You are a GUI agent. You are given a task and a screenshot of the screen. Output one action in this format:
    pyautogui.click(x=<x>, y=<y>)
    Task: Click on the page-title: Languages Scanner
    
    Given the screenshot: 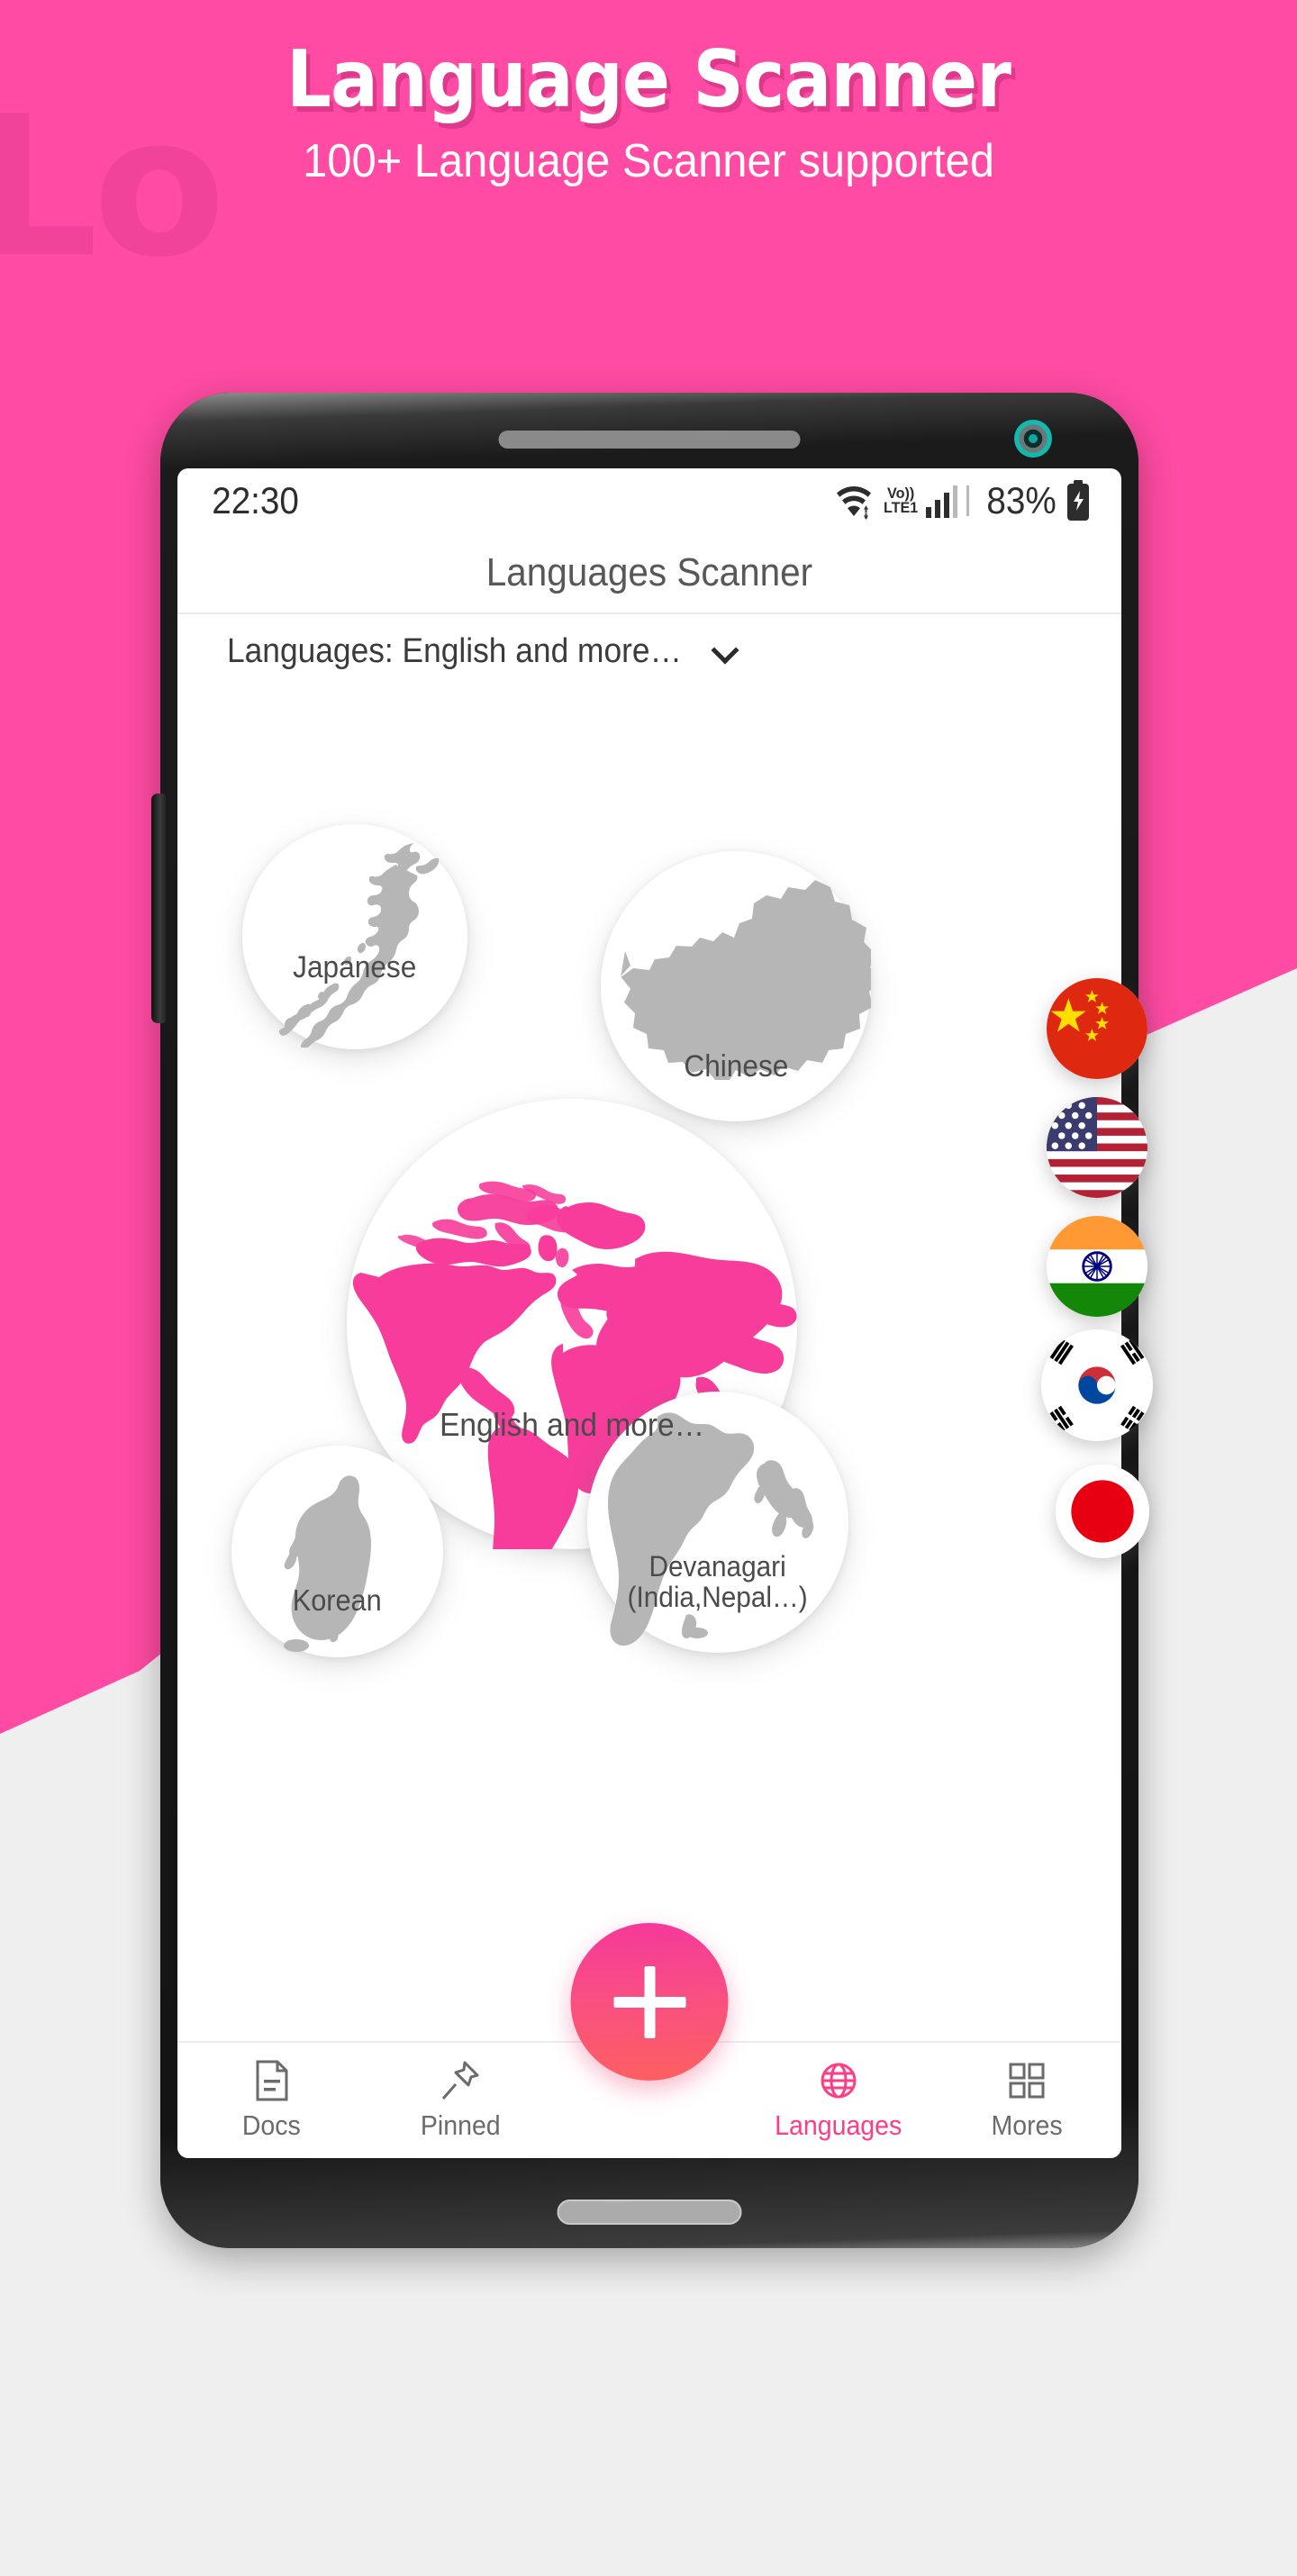 What is the action you would take?
    pyautogui.click(x=649, y=572)
    